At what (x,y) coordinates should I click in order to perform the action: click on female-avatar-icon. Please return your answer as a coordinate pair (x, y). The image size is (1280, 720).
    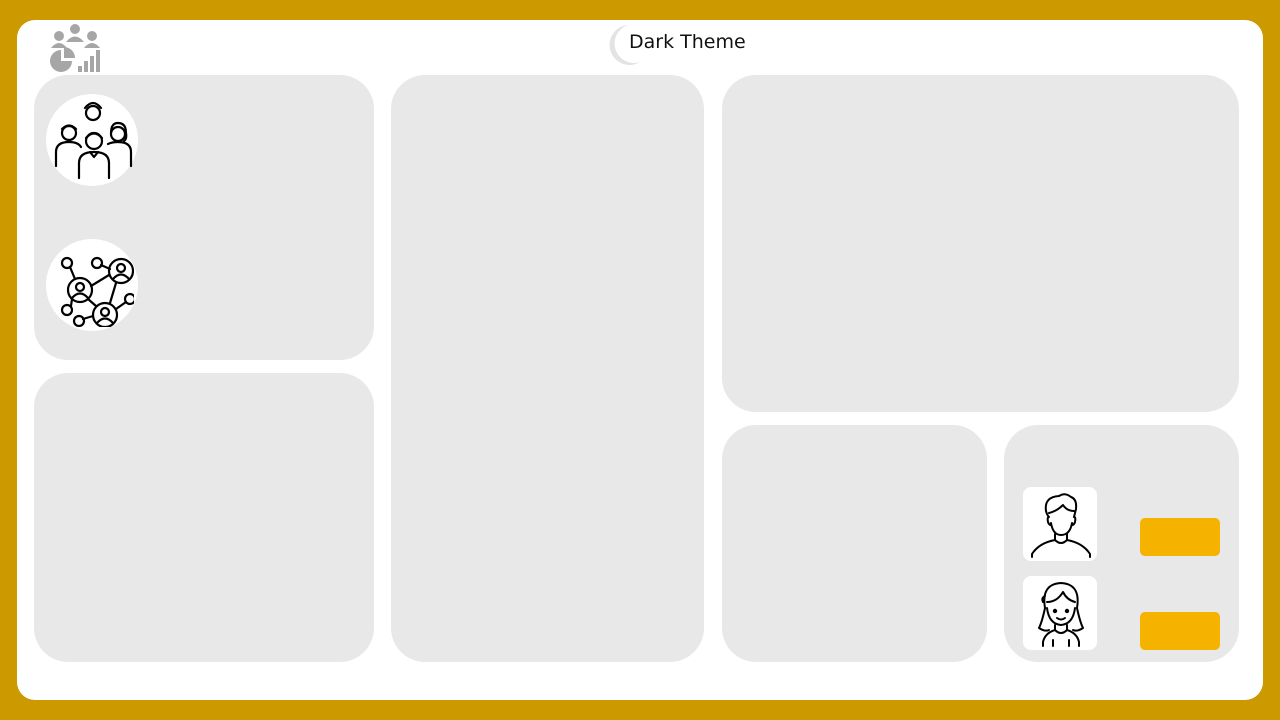
    Looking at the image, I should click on (1060, 613).